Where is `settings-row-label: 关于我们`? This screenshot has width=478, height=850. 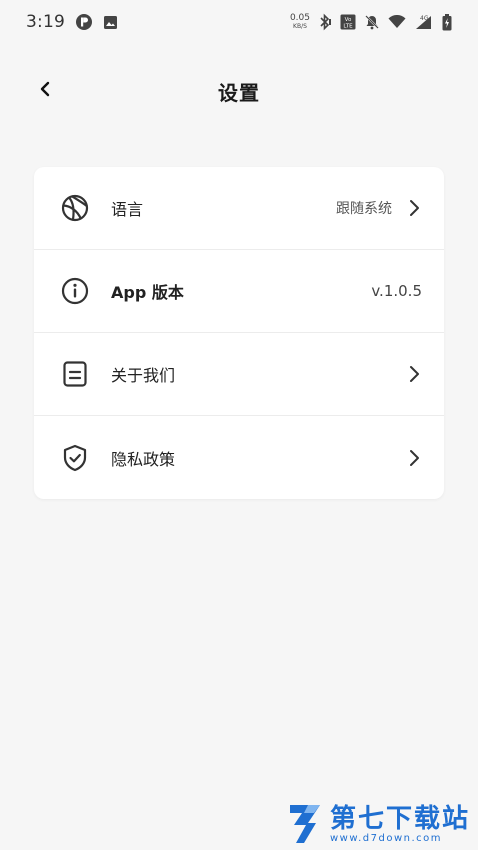 settings-row-label: 关于我们 is located at coordinates (143, 375).